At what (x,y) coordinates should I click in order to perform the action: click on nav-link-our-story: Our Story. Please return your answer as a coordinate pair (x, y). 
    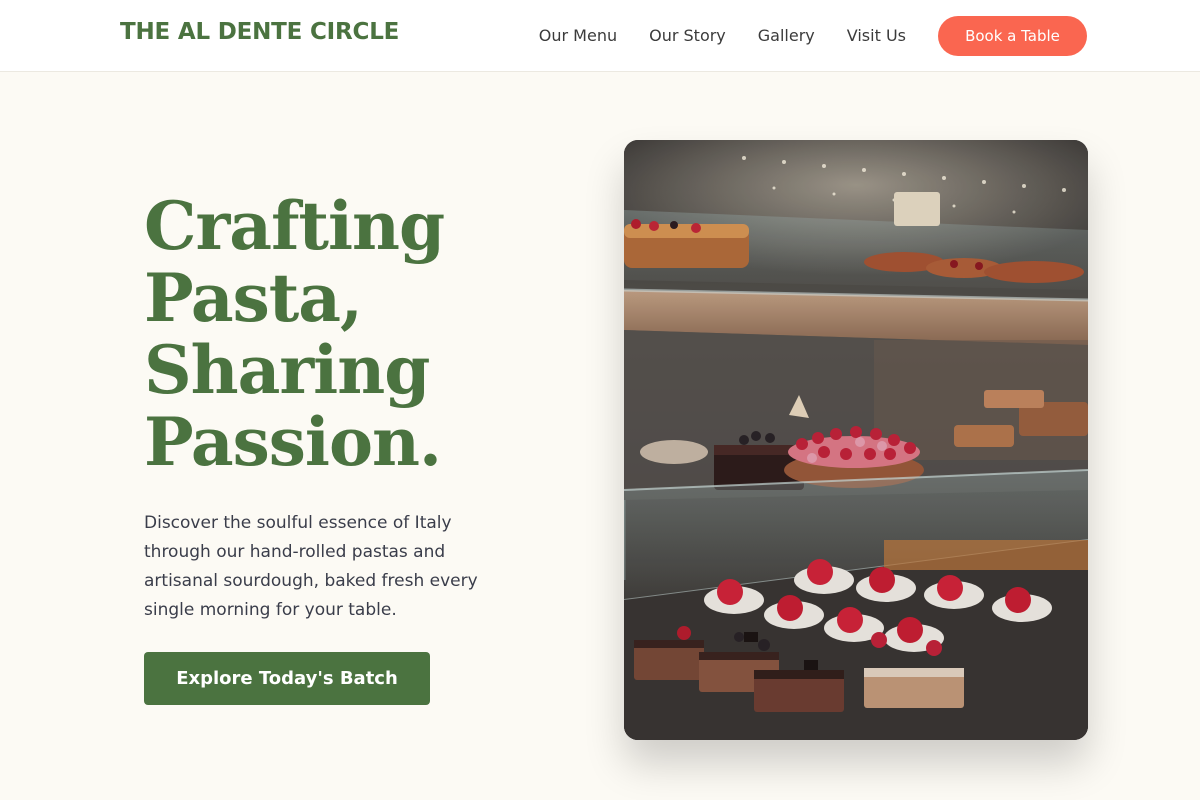
    Looking at the image, I should click on (687, 36).